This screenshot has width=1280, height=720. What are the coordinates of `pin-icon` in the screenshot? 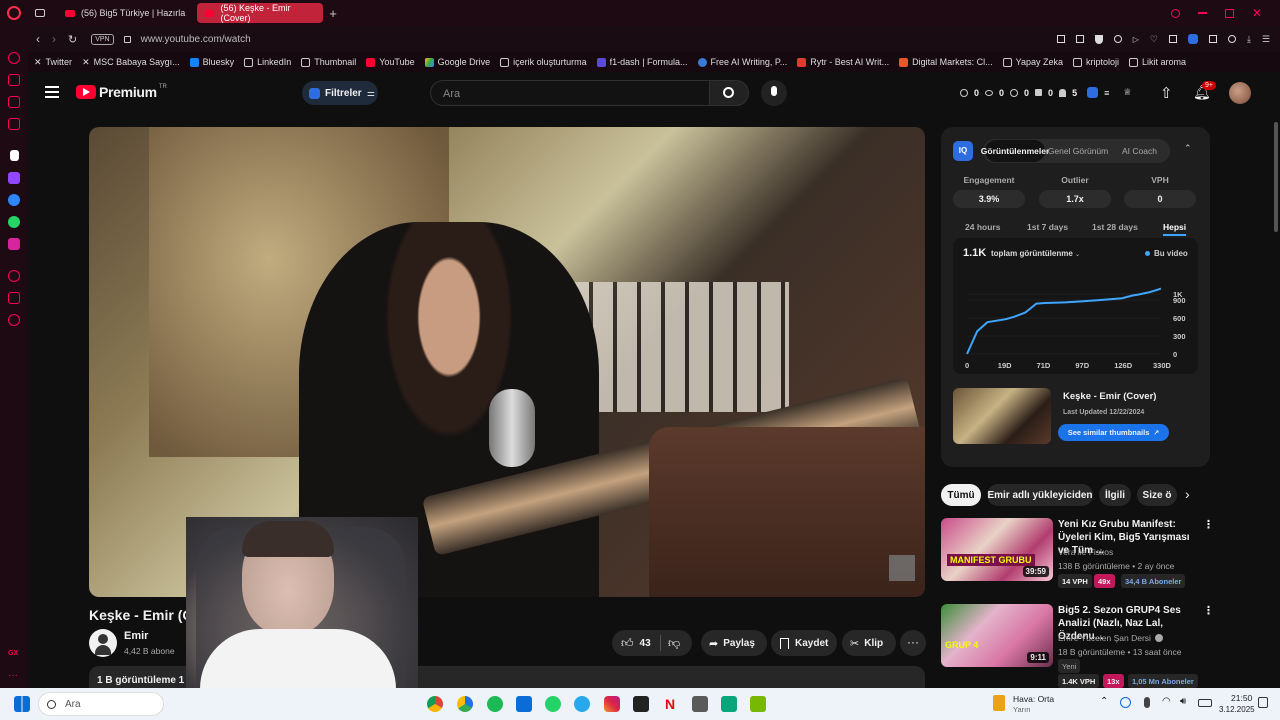 It's located at (1060, 39).